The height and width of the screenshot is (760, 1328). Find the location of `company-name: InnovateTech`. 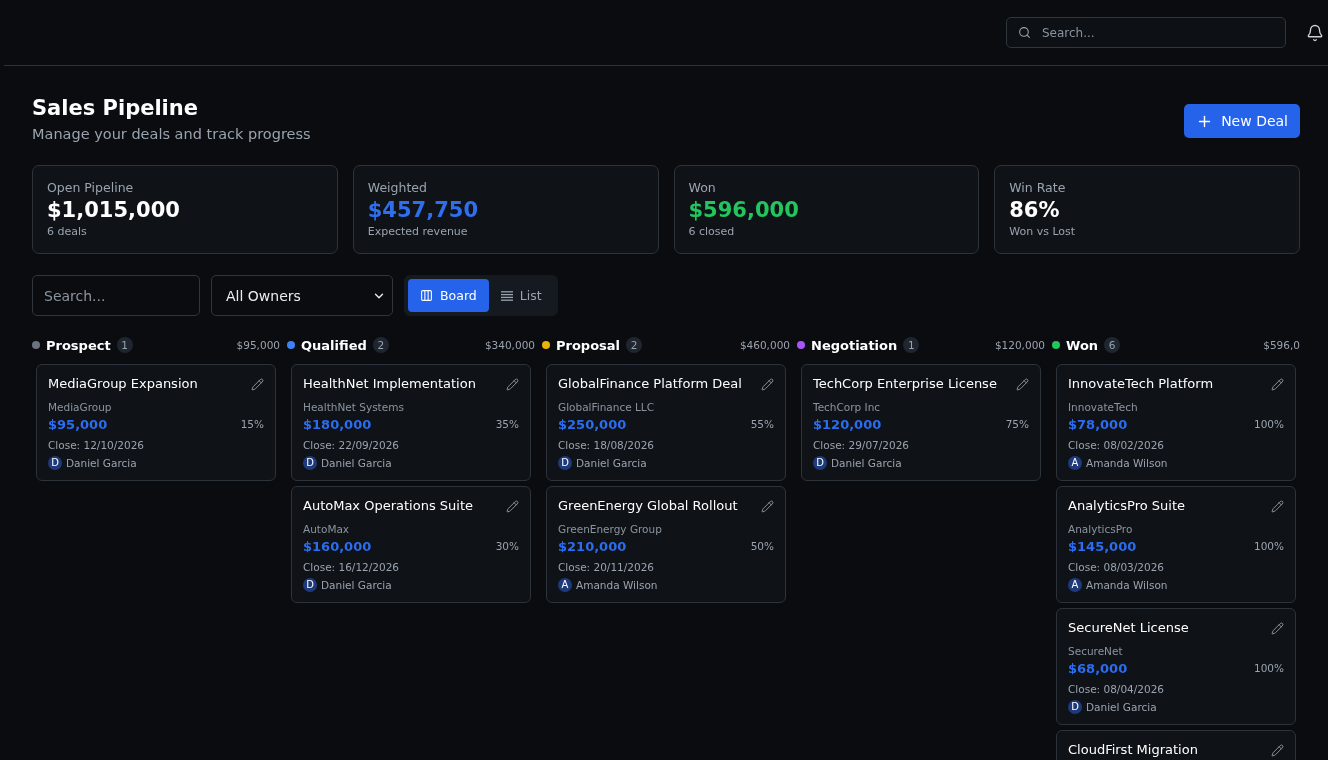

company-name: InnovateTech is located at coordinates (1103, 407).